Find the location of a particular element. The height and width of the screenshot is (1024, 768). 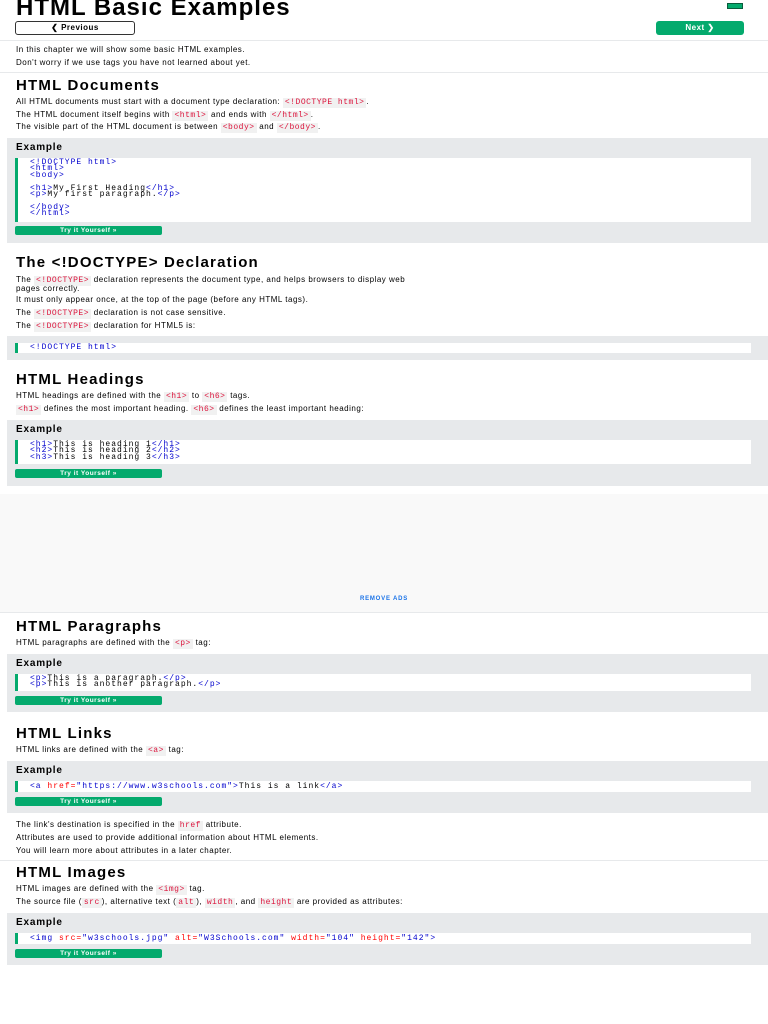

remove-ads-link: REMOVE ADS is located at coordinates (384, 599).